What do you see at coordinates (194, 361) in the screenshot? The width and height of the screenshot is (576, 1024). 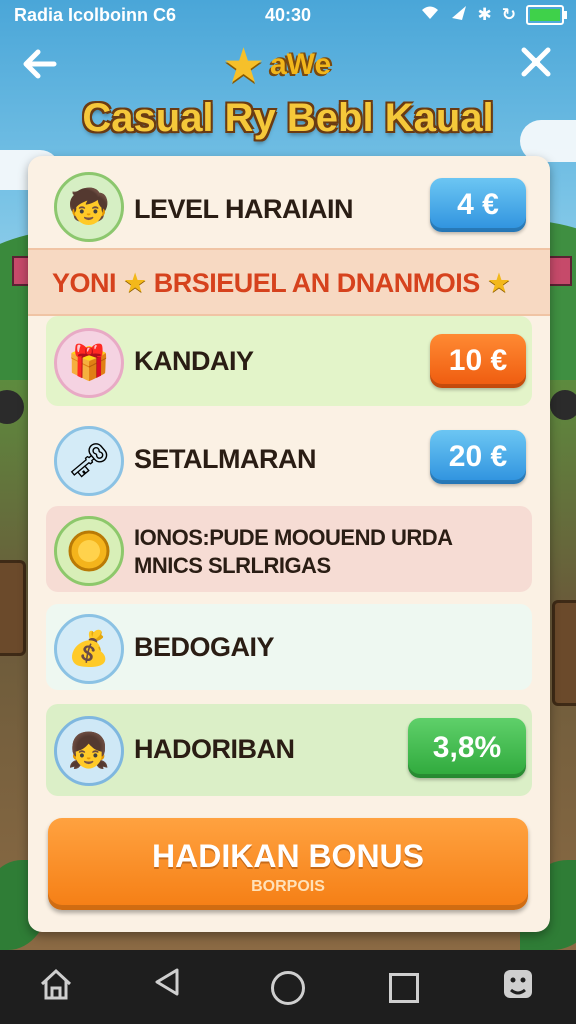 I see `item-label: KANDAIY` at bounding box center [194, 361].